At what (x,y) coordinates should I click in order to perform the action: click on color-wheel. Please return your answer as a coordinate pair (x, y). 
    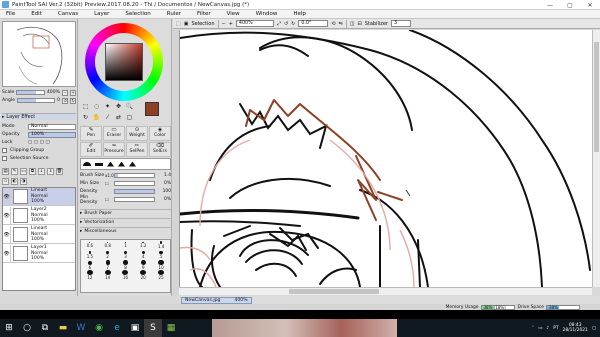
    Looking at the image, I should click on (124, 62).